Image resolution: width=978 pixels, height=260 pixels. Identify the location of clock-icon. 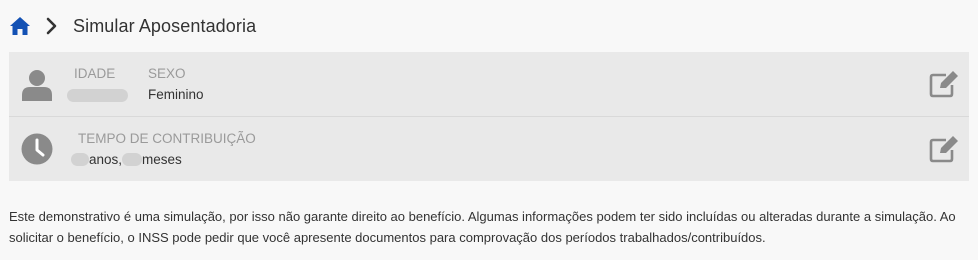
(37, 150).